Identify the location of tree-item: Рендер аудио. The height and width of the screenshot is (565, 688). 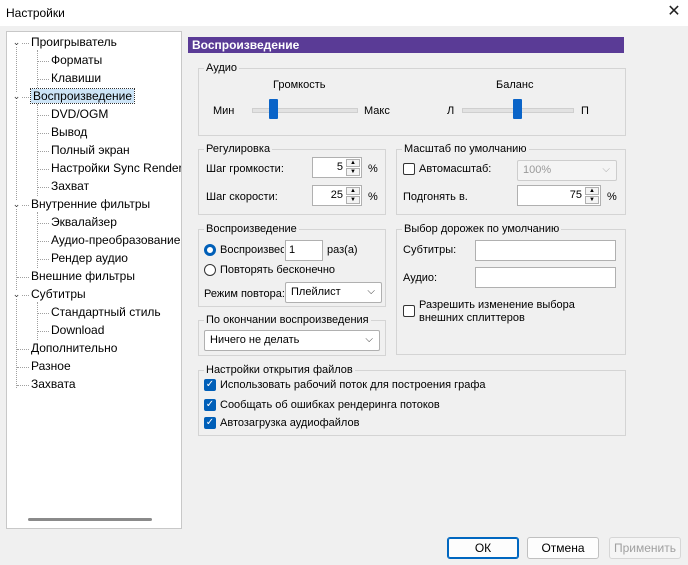
(89, 258).